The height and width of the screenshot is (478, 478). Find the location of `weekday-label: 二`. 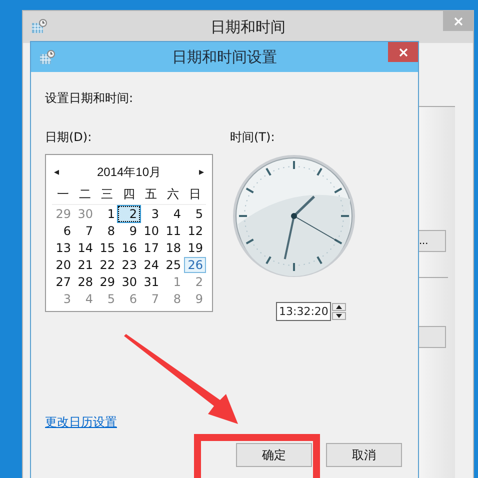

weekday-label: 二 is located at coordinates (85, 195).